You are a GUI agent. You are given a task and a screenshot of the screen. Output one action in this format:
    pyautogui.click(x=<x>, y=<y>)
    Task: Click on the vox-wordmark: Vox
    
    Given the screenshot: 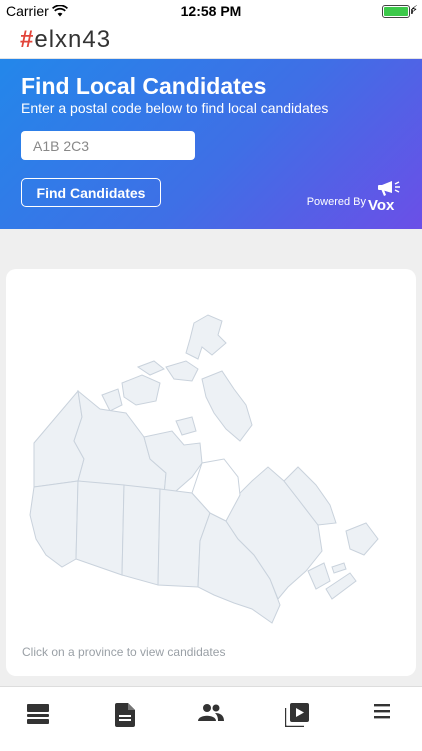 What is the action you would take?
    pyautogui.click(x=381, y=204)
    